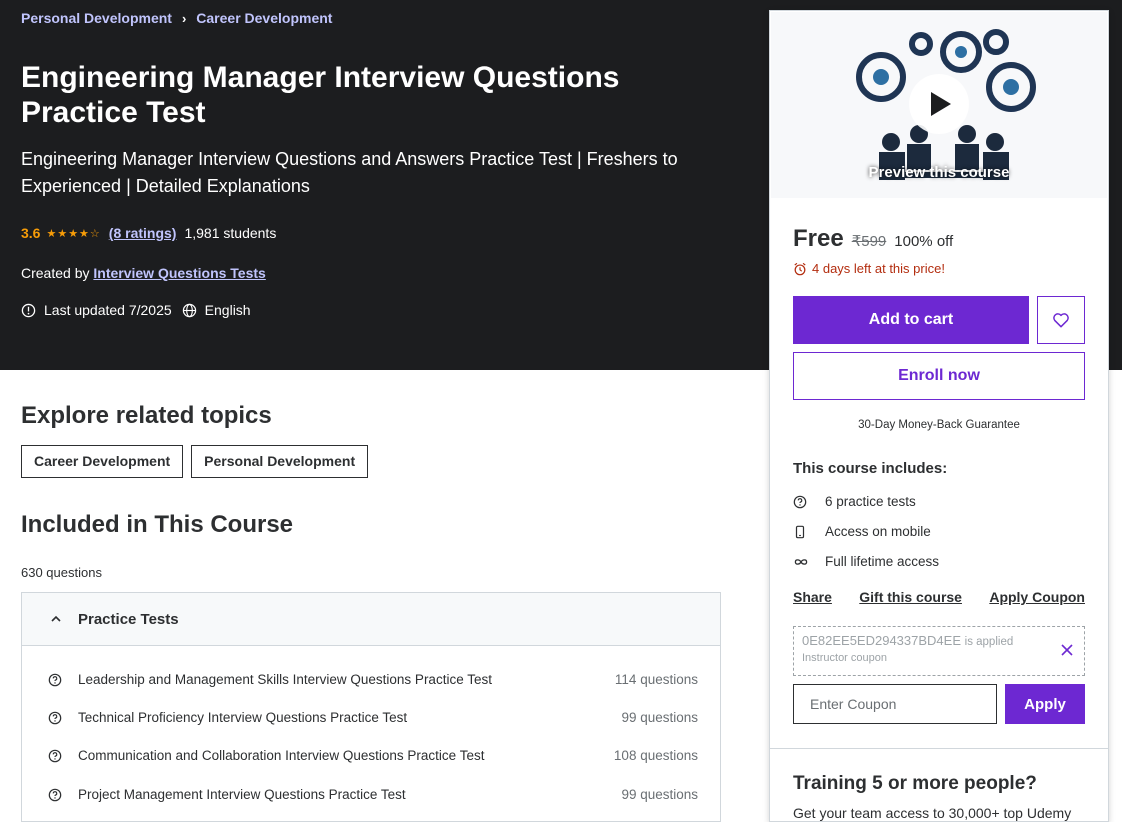 This screenshot has height=822, width=1122. What do you see at coordinates (800, 531) in the screenshot?
I see `mobile-icon` at bounding box center [800, 531].